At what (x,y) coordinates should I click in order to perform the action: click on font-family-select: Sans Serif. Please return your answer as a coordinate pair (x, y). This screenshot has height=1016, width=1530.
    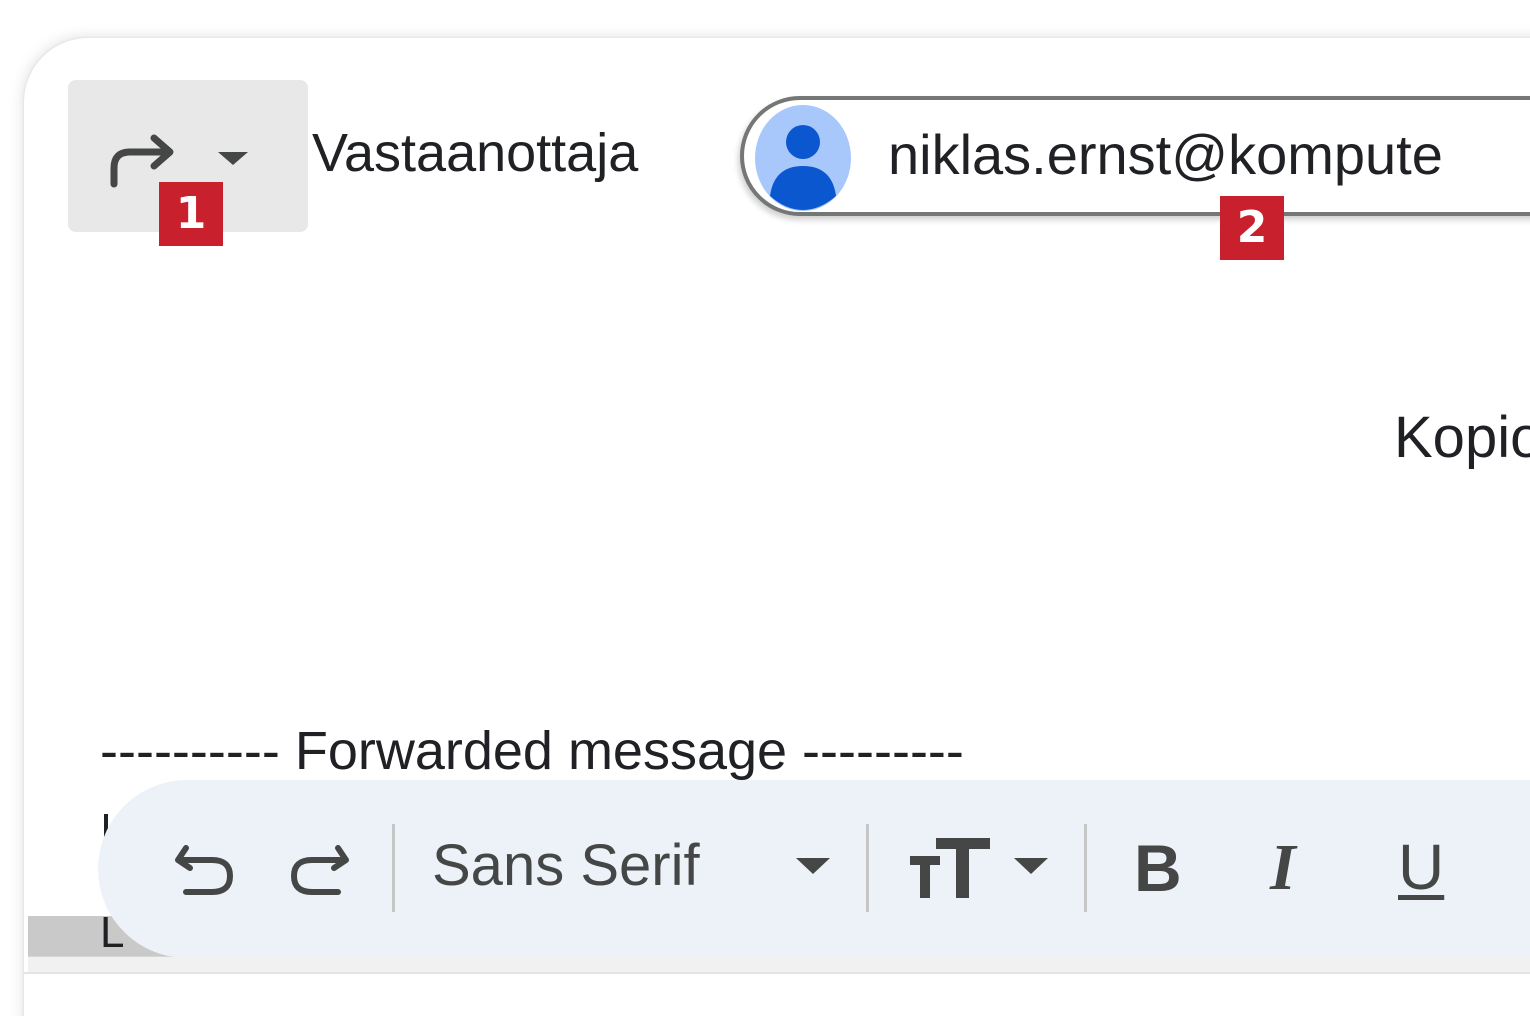
    Looking at the image, I should click on (566, 865).